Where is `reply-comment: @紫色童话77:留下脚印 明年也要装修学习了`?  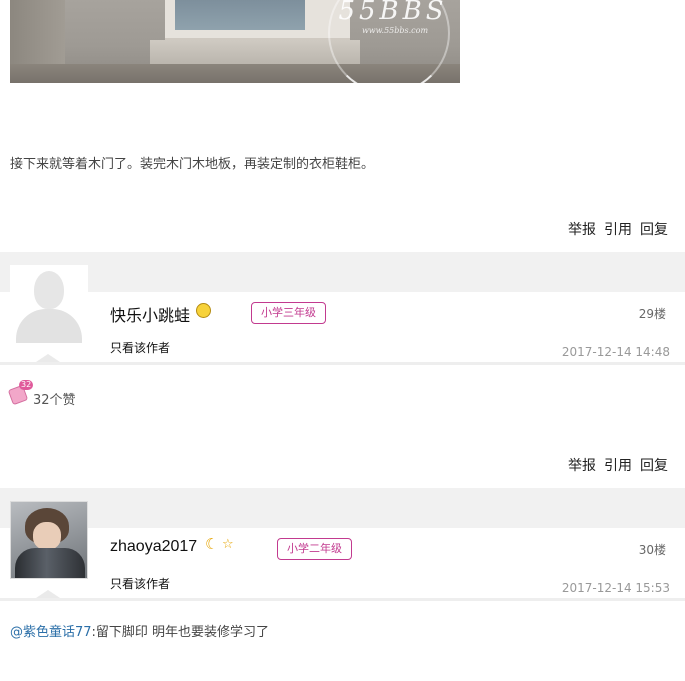 reply-comment: @紫色童话77:留下脚印 明年也要装修学习了 is located at coordinates (139, 630).